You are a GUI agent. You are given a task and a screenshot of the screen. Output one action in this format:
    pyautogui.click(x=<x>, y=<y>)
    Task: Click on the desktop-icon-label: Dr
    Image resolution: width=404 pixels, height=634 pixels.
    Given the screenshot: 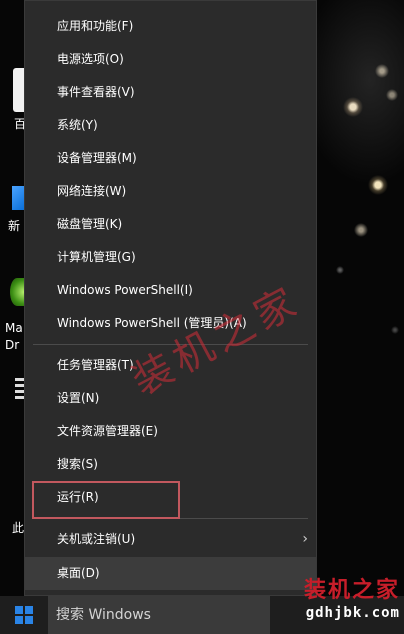 What is the action you would take?
    pyautogui.click(x=12, y=345)
    